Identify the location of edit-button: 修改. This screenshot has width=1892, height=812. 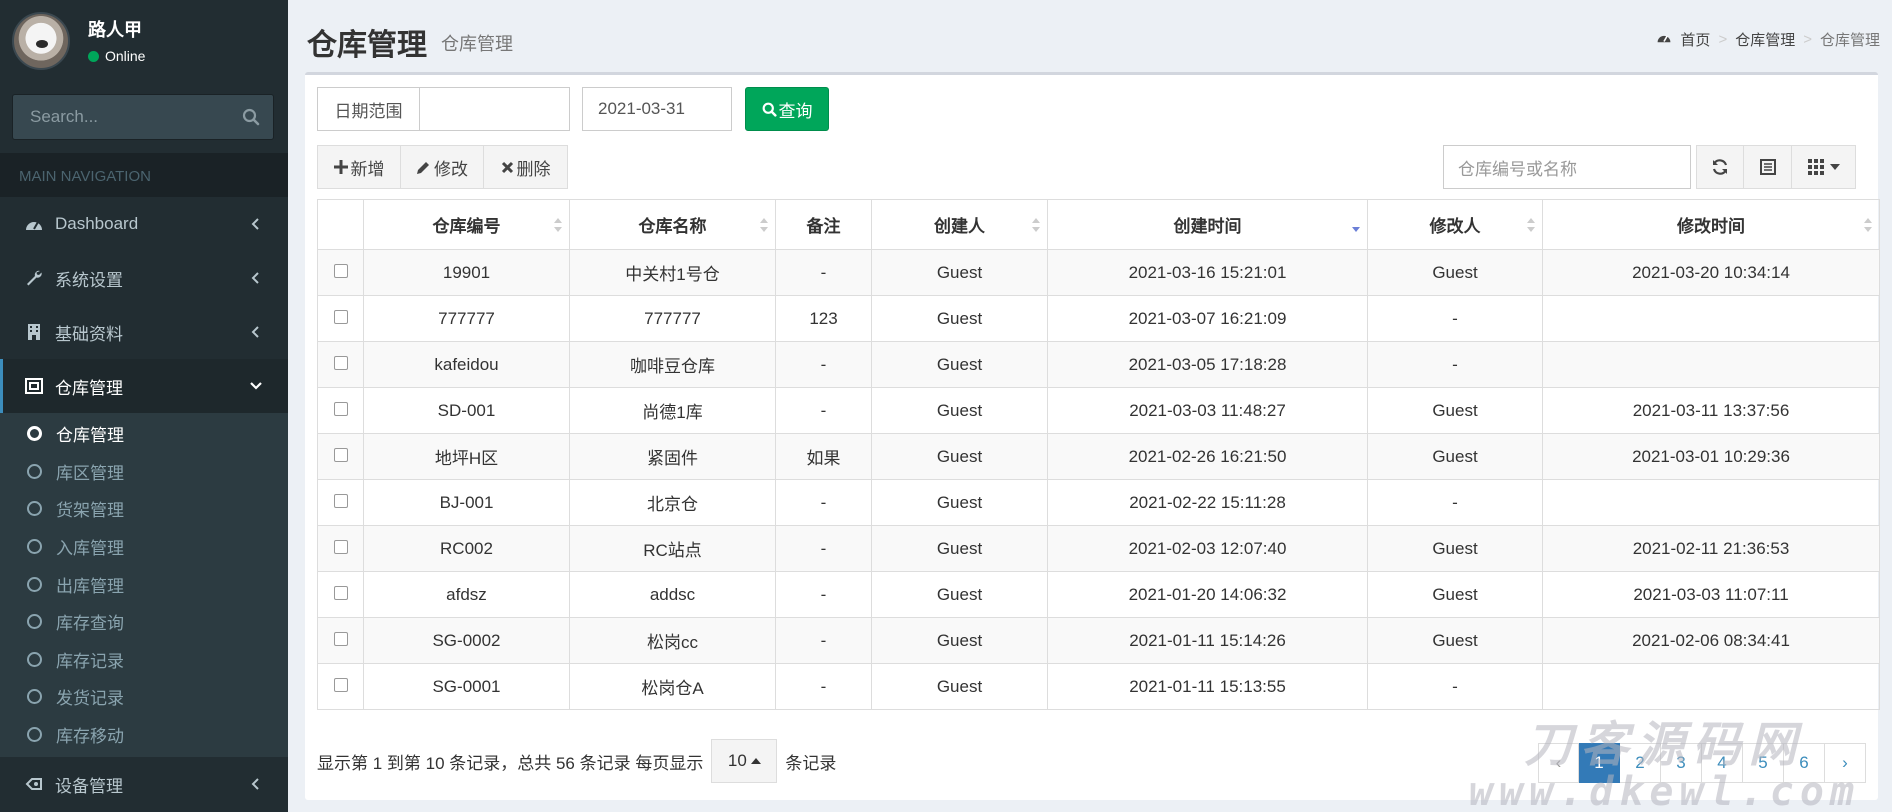
(442, 167).